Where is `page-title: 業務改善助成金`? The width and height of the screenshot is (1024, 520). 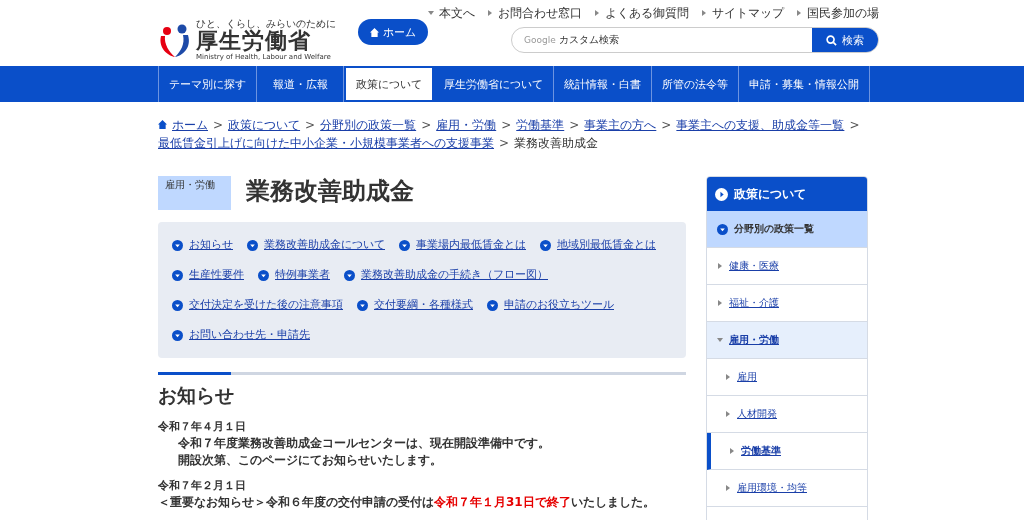 page-title: 業務改善助成金 is located at coordinates (330, 191).